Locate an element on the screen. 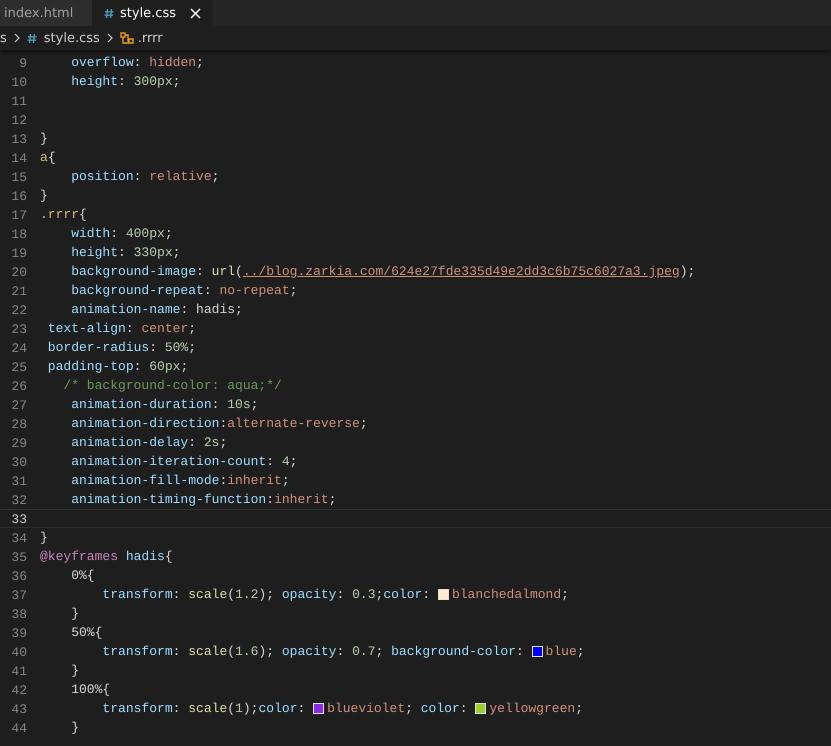 The image size is (831, 746). code-line: .rrrr{ is located at coordinates (63, 214).